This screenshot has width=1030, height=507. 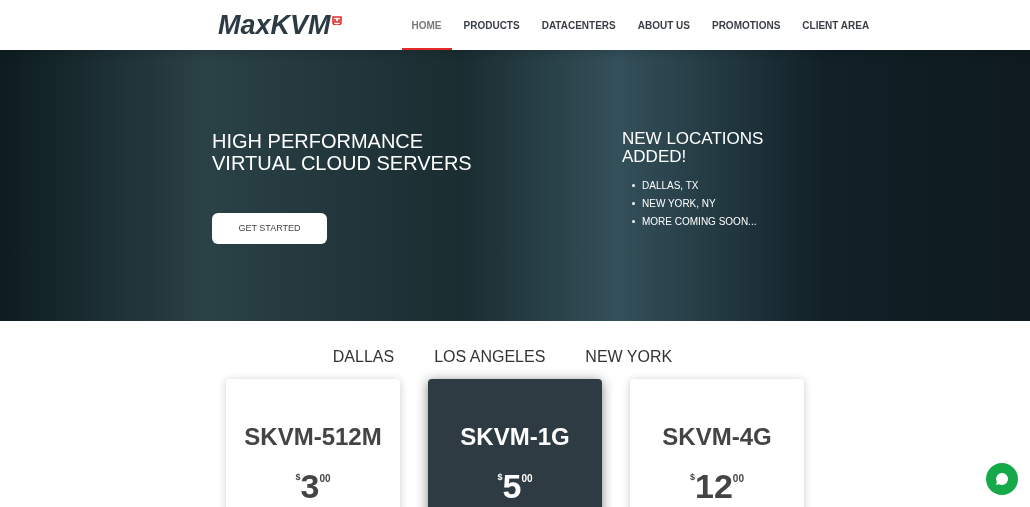 I want to click on logo: MaxKVM, so click(x=274, y=25).